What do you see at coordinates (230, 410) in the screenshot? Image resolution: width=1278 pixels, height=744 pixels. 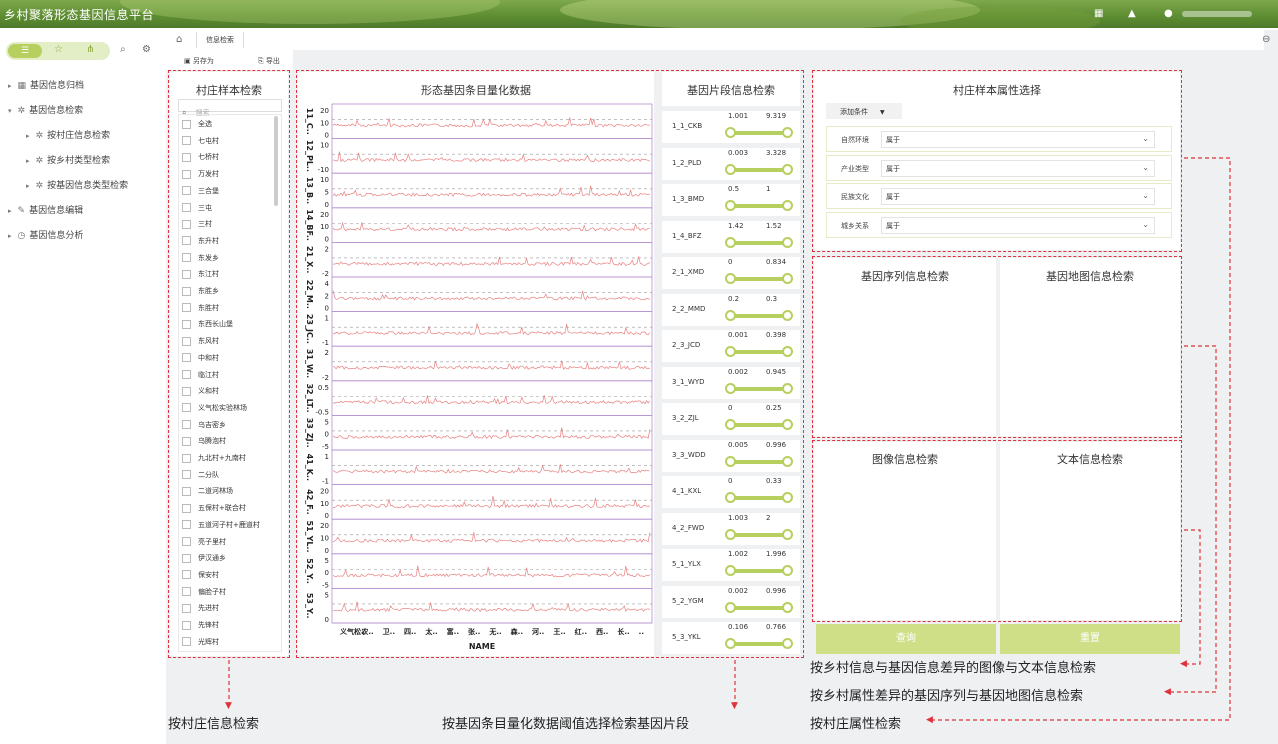 I see `village-list-item: 义气松实验林场` at bounding box center [230, 410].